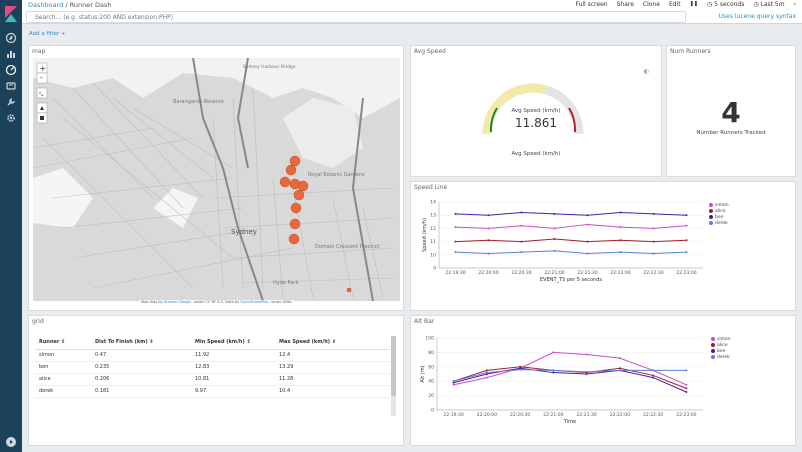 This screenshot has width=802, height=452. What do you see at coordinates (571, 214) in the screenshot?
I see `series-line-ben` at bounding box center [571, 214].